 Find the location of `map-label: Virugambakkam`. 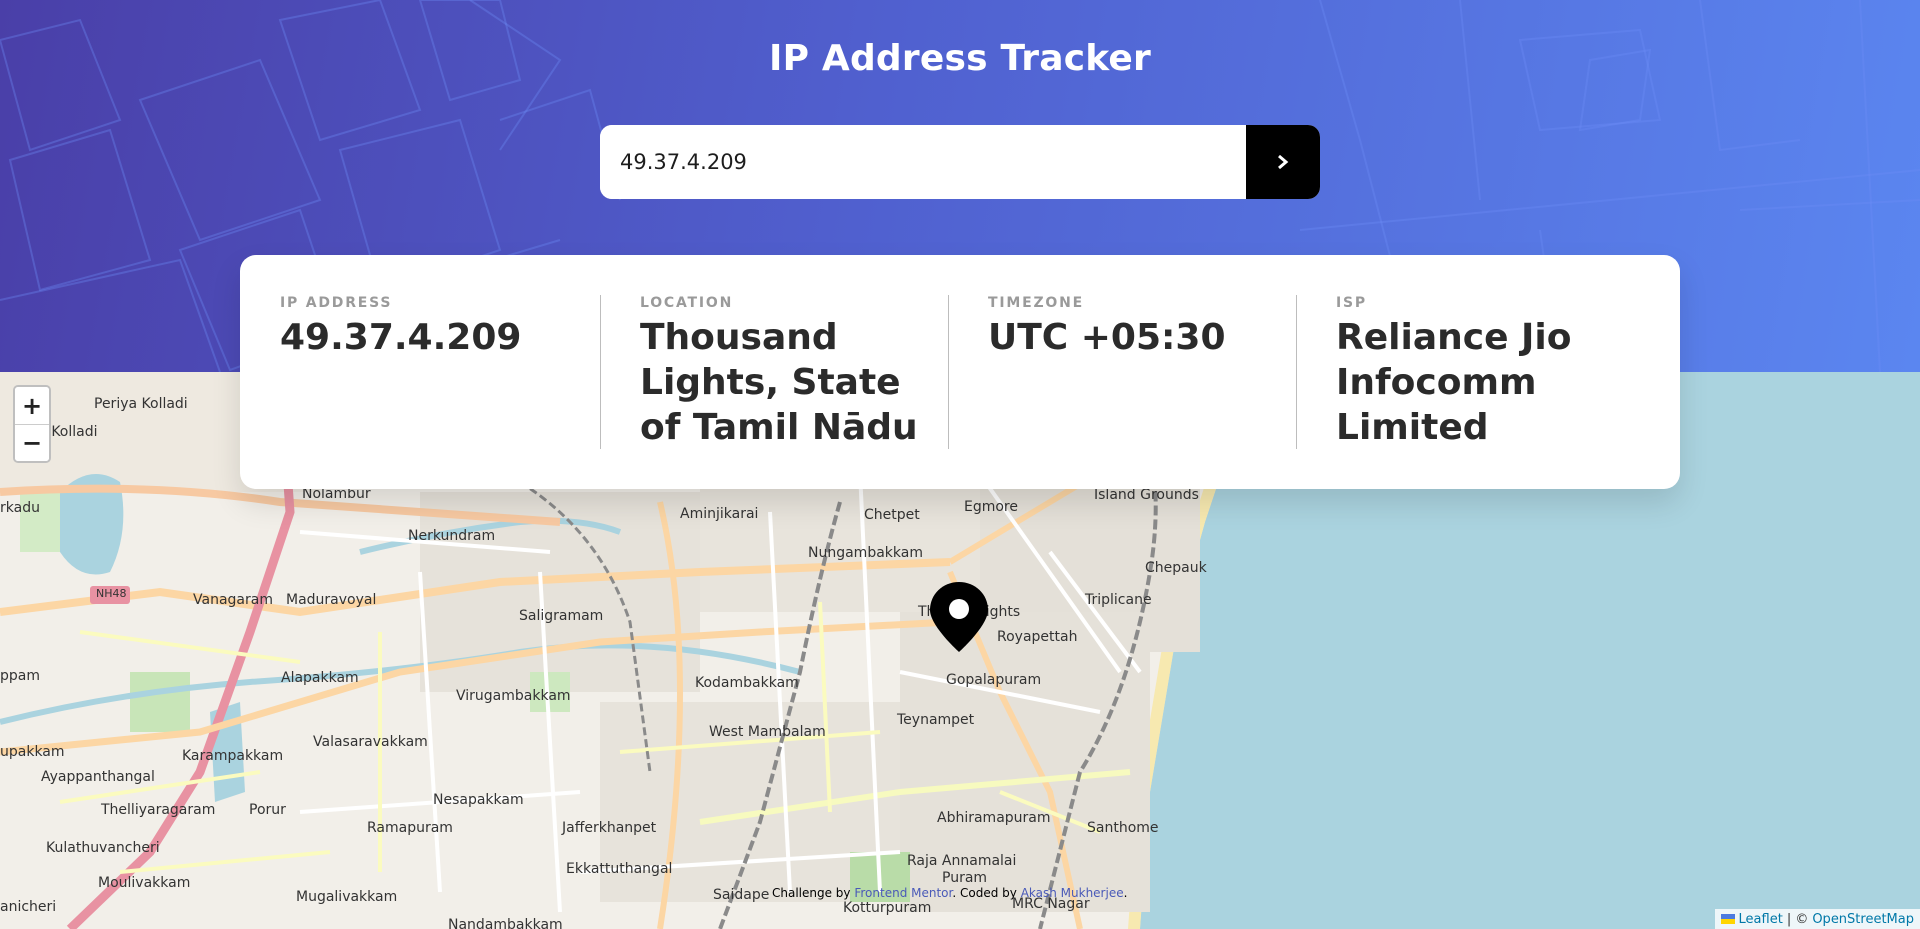

map-label: Virugambakkam is located at coordinates (513, 696).